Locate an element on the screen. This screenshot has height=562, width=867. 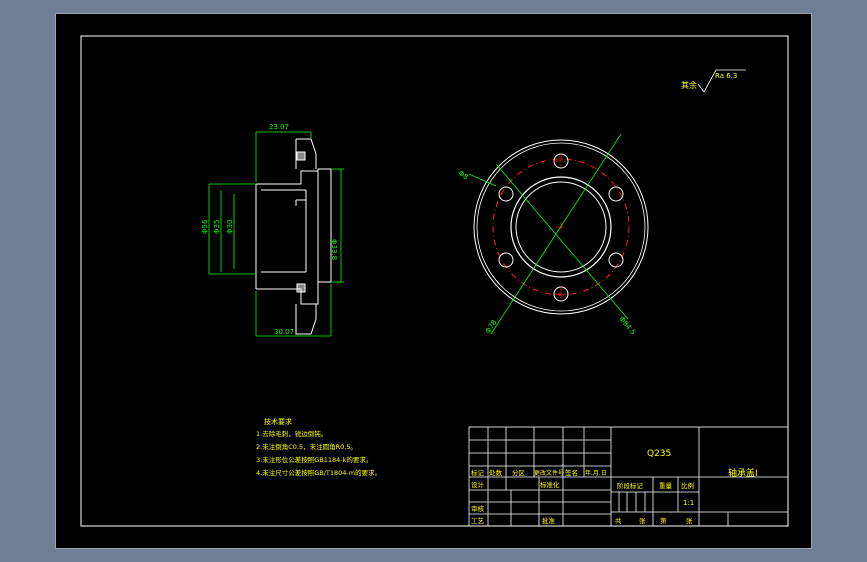
sheets-label: 张 is located at coordinates (642, 520).